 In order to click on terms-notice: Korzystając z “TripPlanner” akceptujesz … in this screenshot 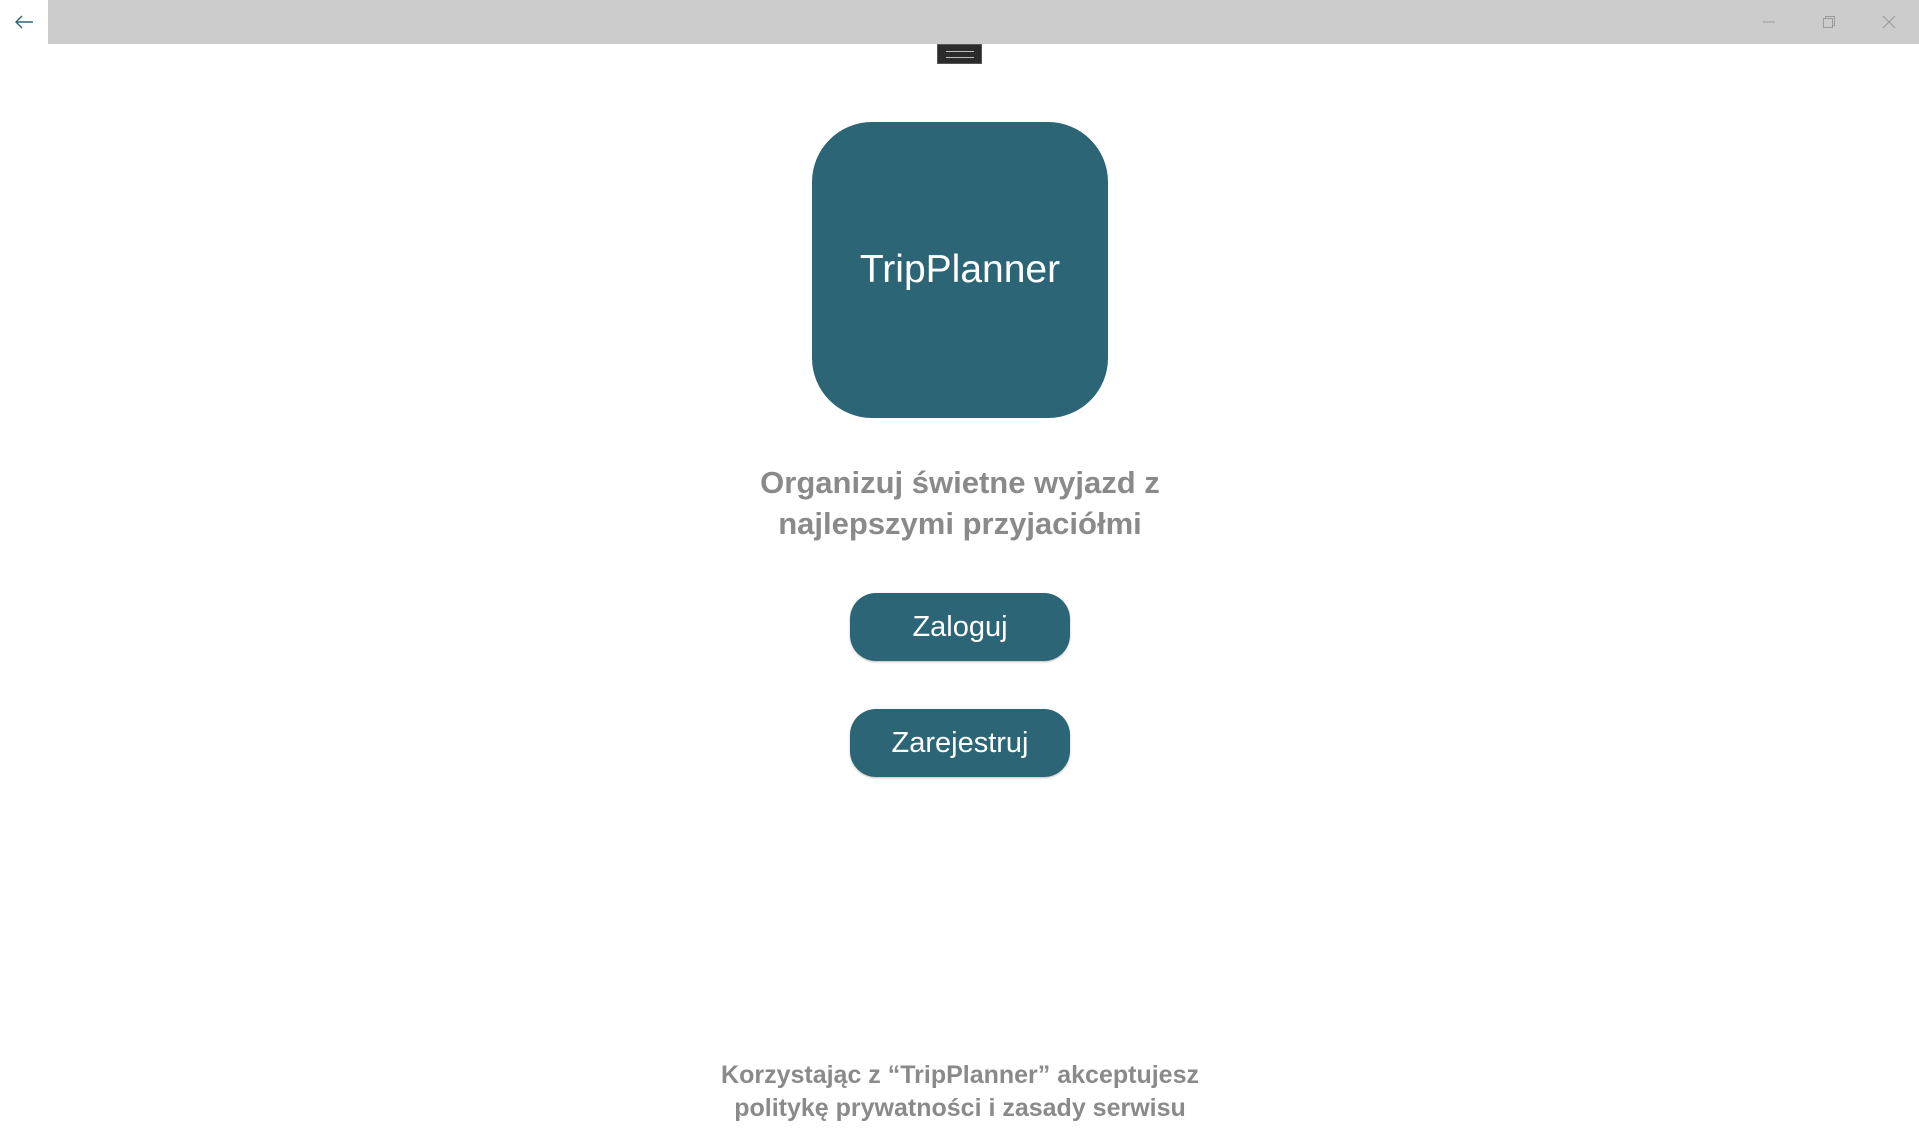, I will do `click(960, 1092)`.